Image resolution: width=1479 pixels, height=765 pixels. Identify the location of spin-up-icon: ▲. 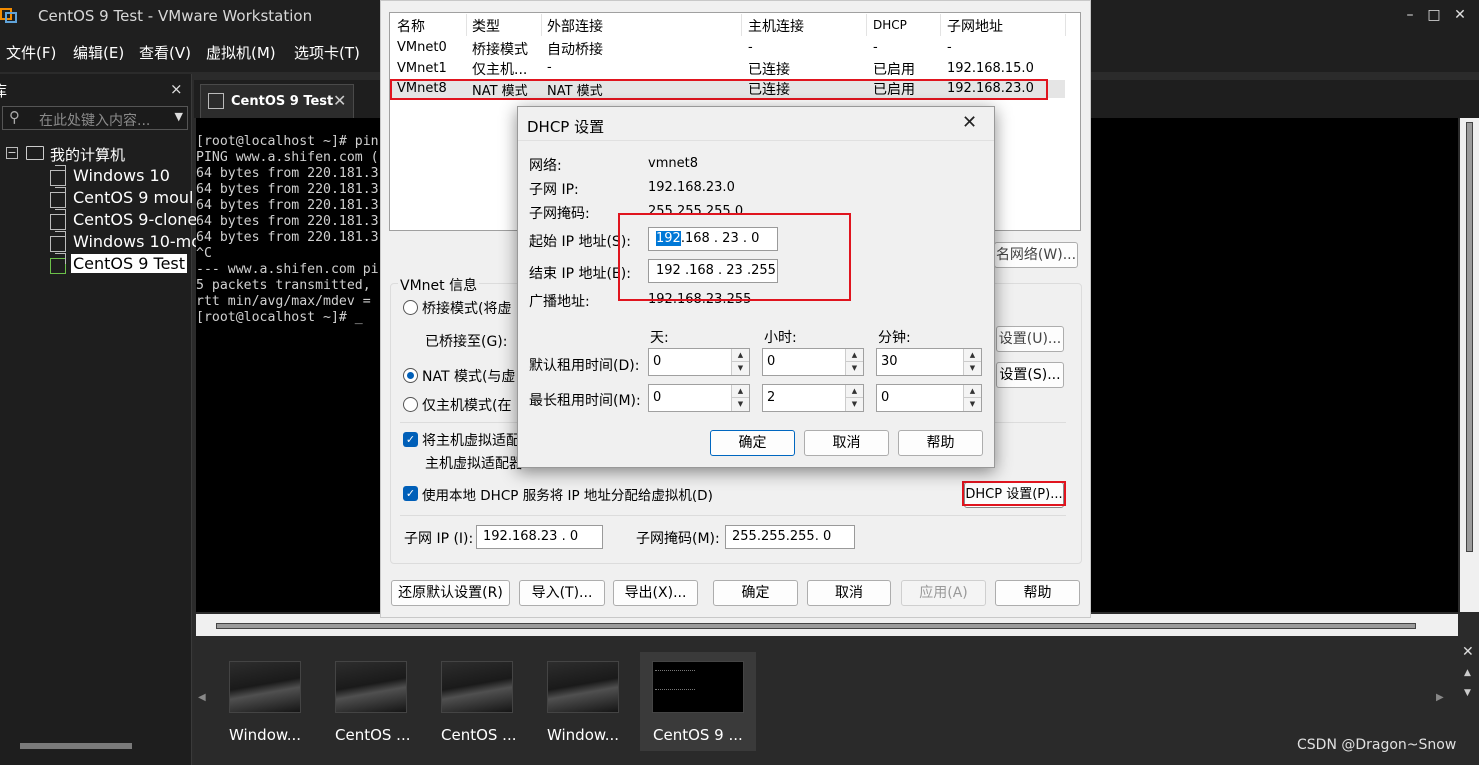
(972, 355).